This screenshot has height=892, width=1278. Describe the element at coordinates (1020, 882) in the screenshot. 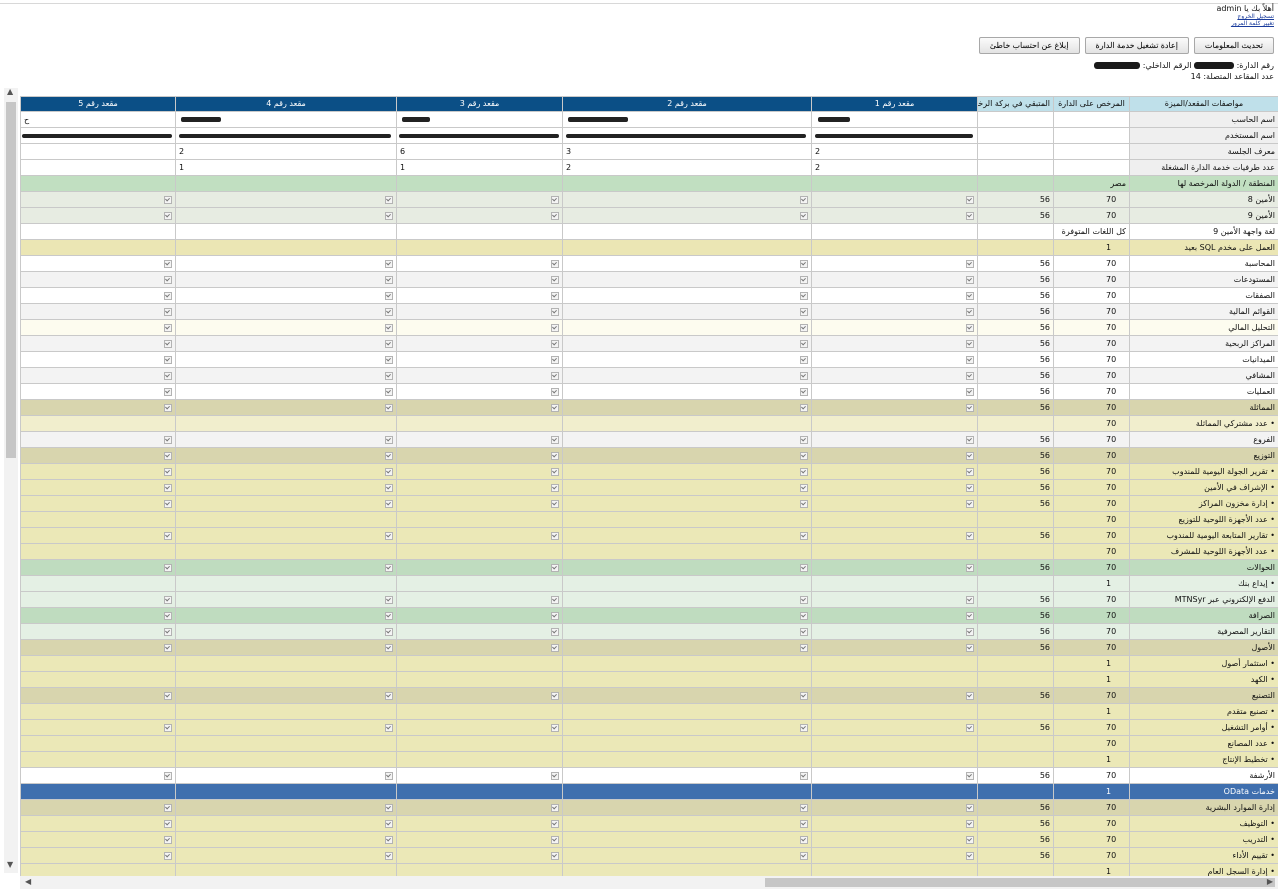

I see `horizontal-scroll-thumb` at that location.